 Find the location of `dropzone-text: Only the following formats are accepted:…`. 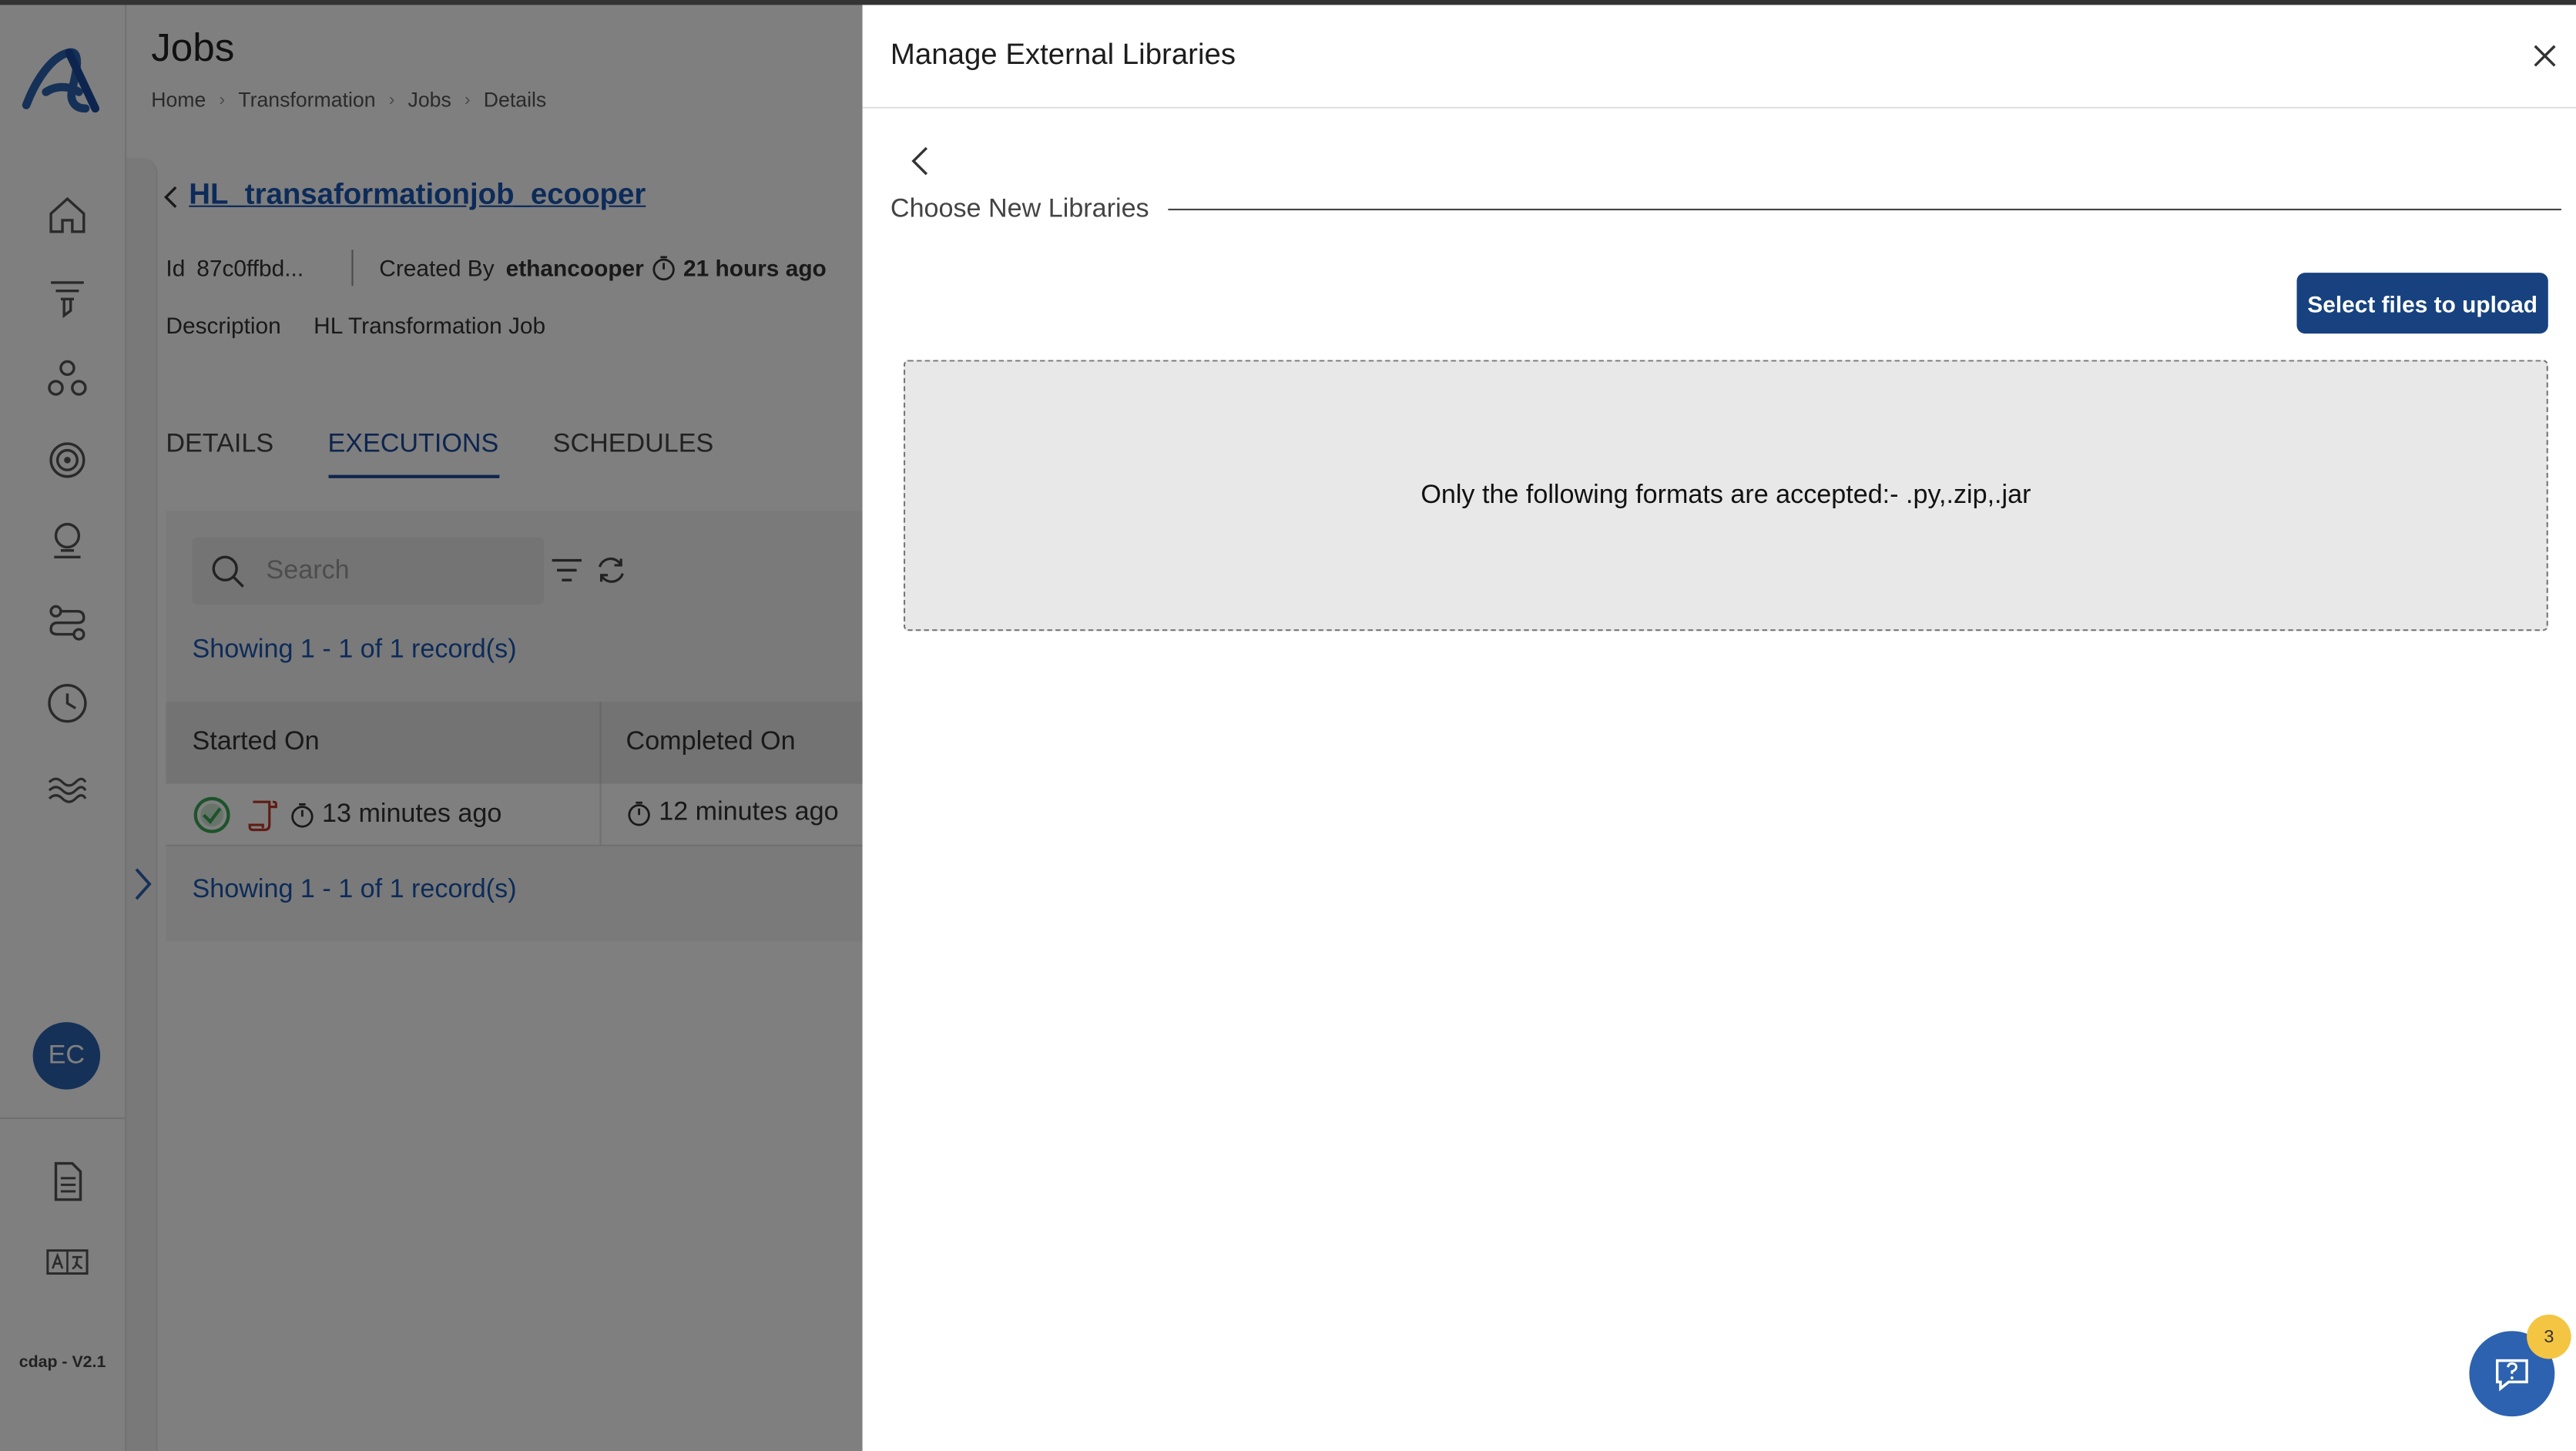

dropzone-text: Only the following formats are accepted:… is located at coordinates (1725, 495).